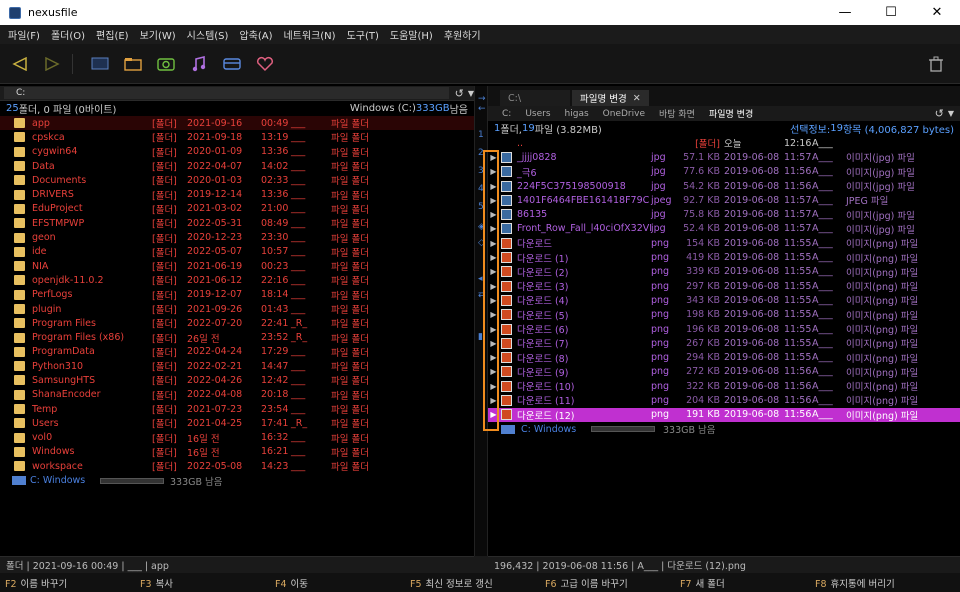 The height and width of the screenshot is (592, 960). I want to click on menu-file: 파일(F), so click(24, 34).